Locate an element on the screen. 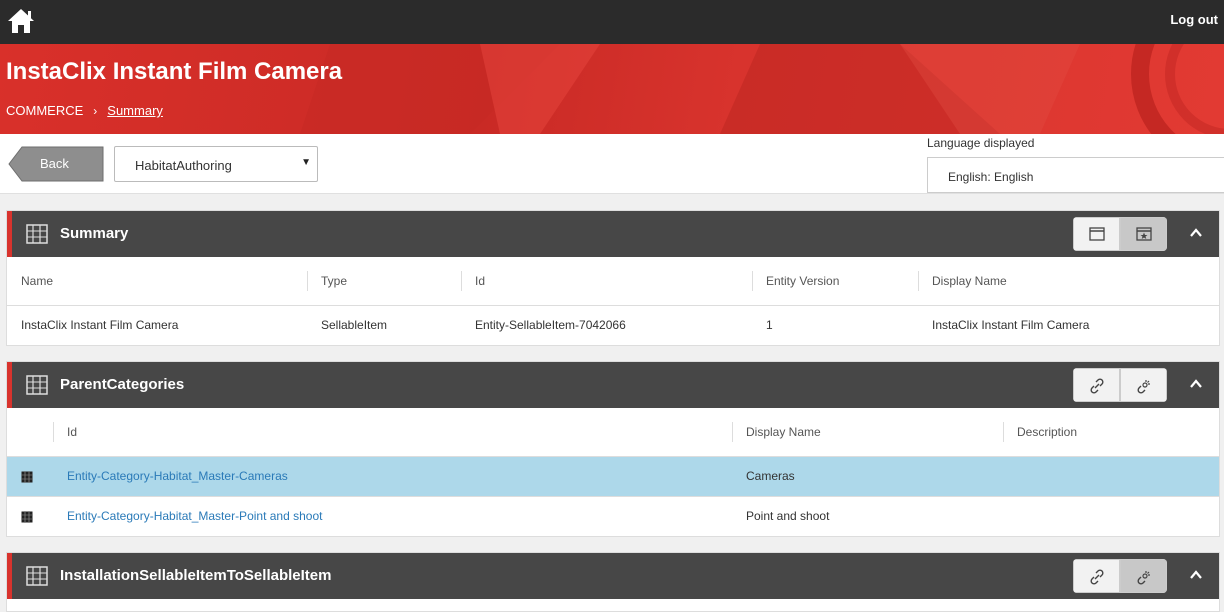 The image size is (1224, 612). parent-categories-link-buttons is located at coordinates (1120, 385).